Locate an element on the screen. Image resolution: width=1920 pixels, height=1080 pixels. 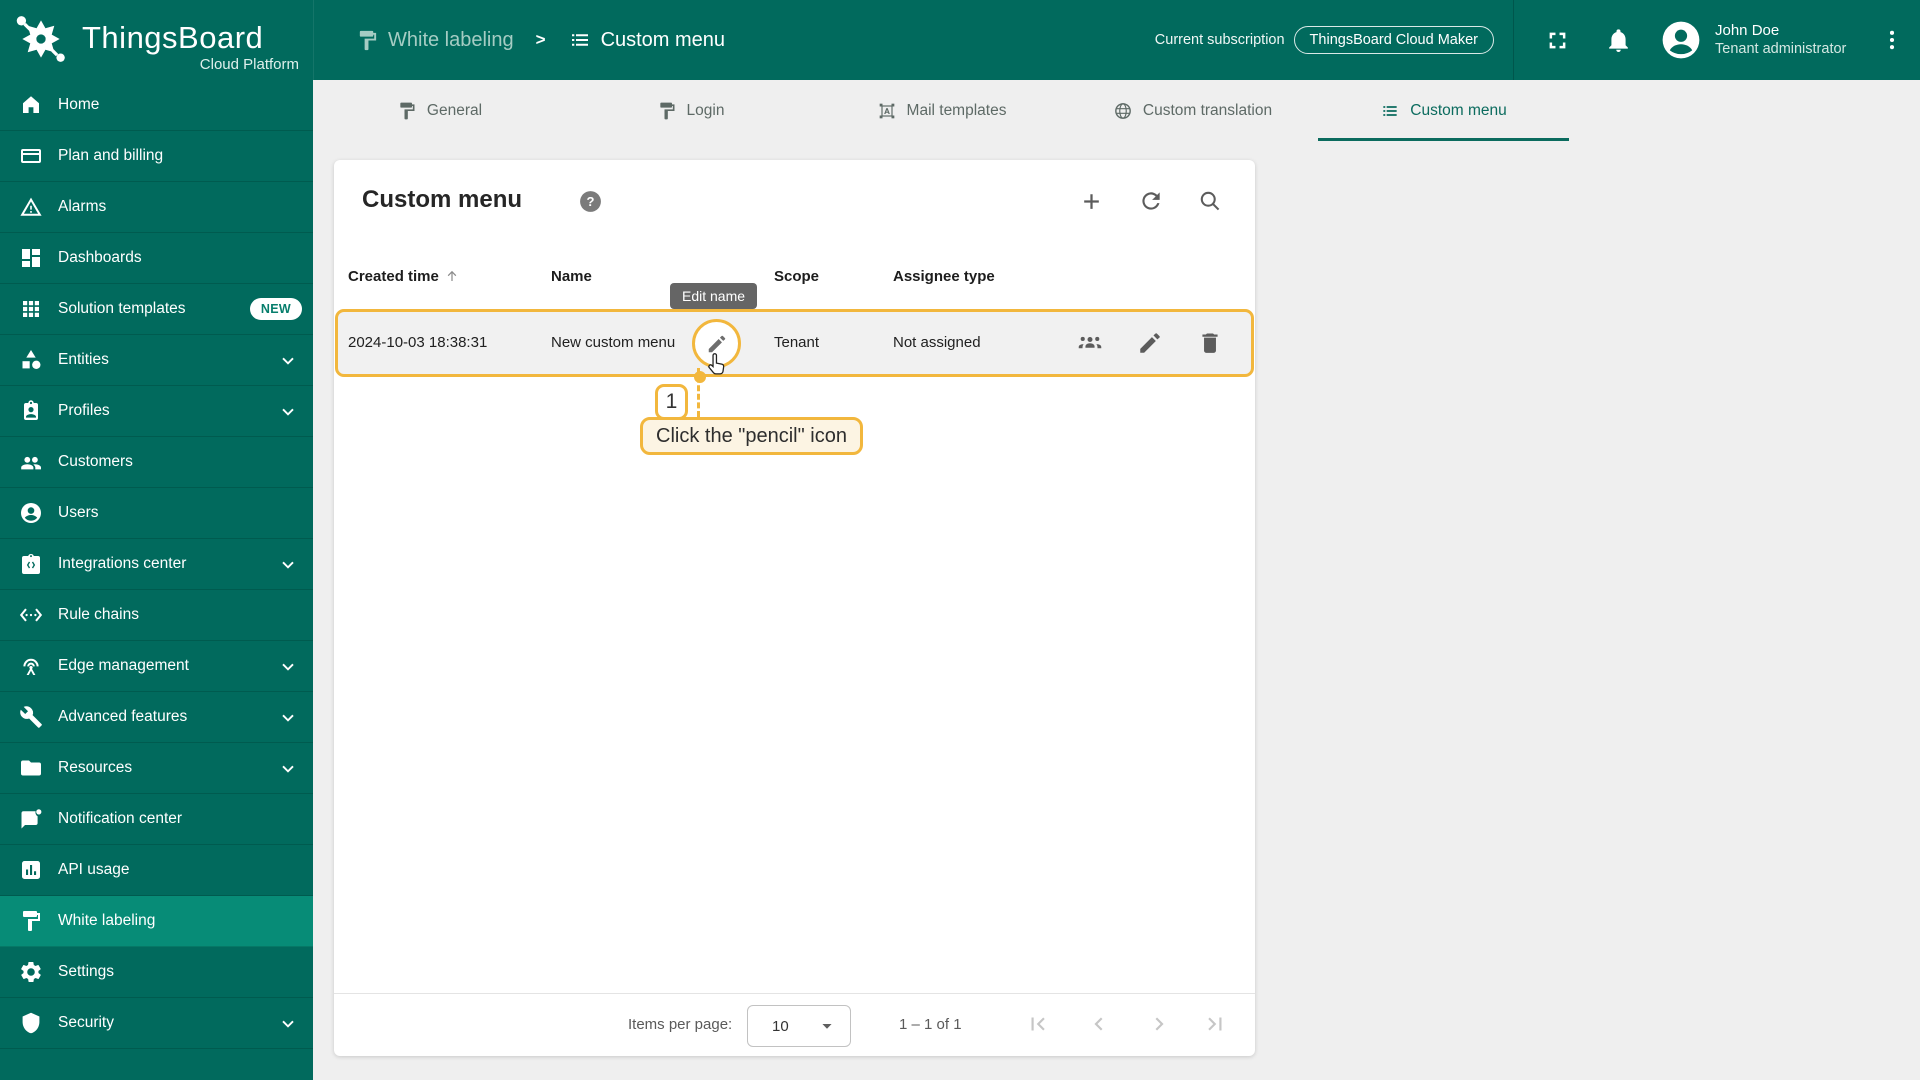
items-per-page-label: Items per page: is located at coordinates (680, 1024).